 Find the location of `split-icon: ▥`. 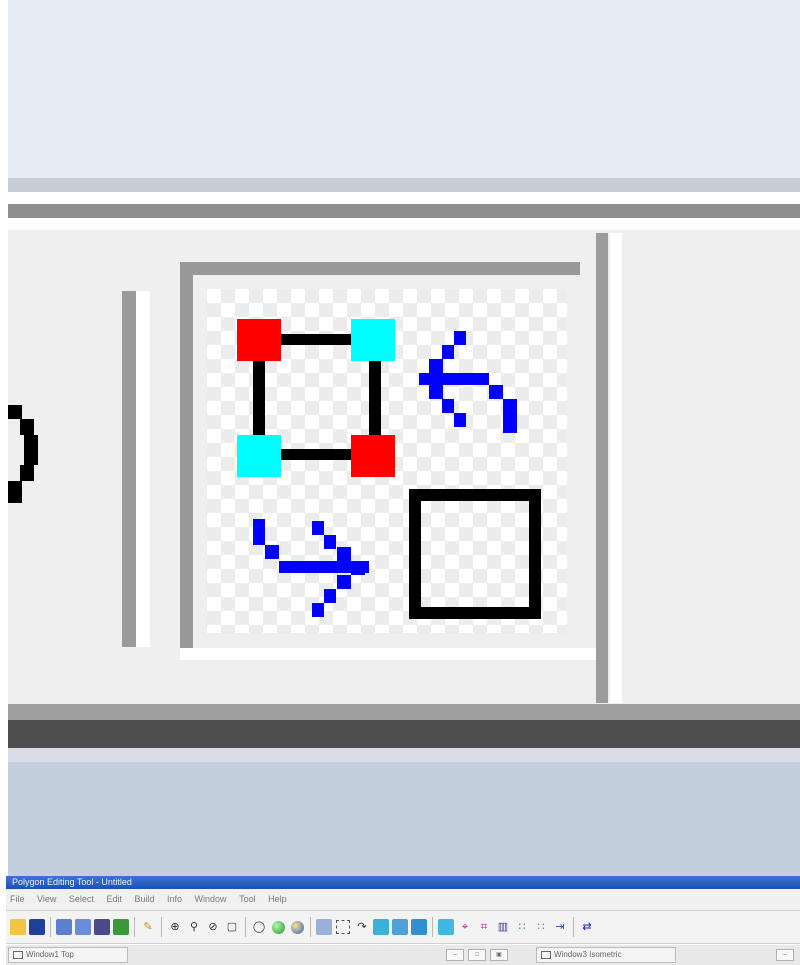

split-icon: ▥ is located at coordinates (503, 927).